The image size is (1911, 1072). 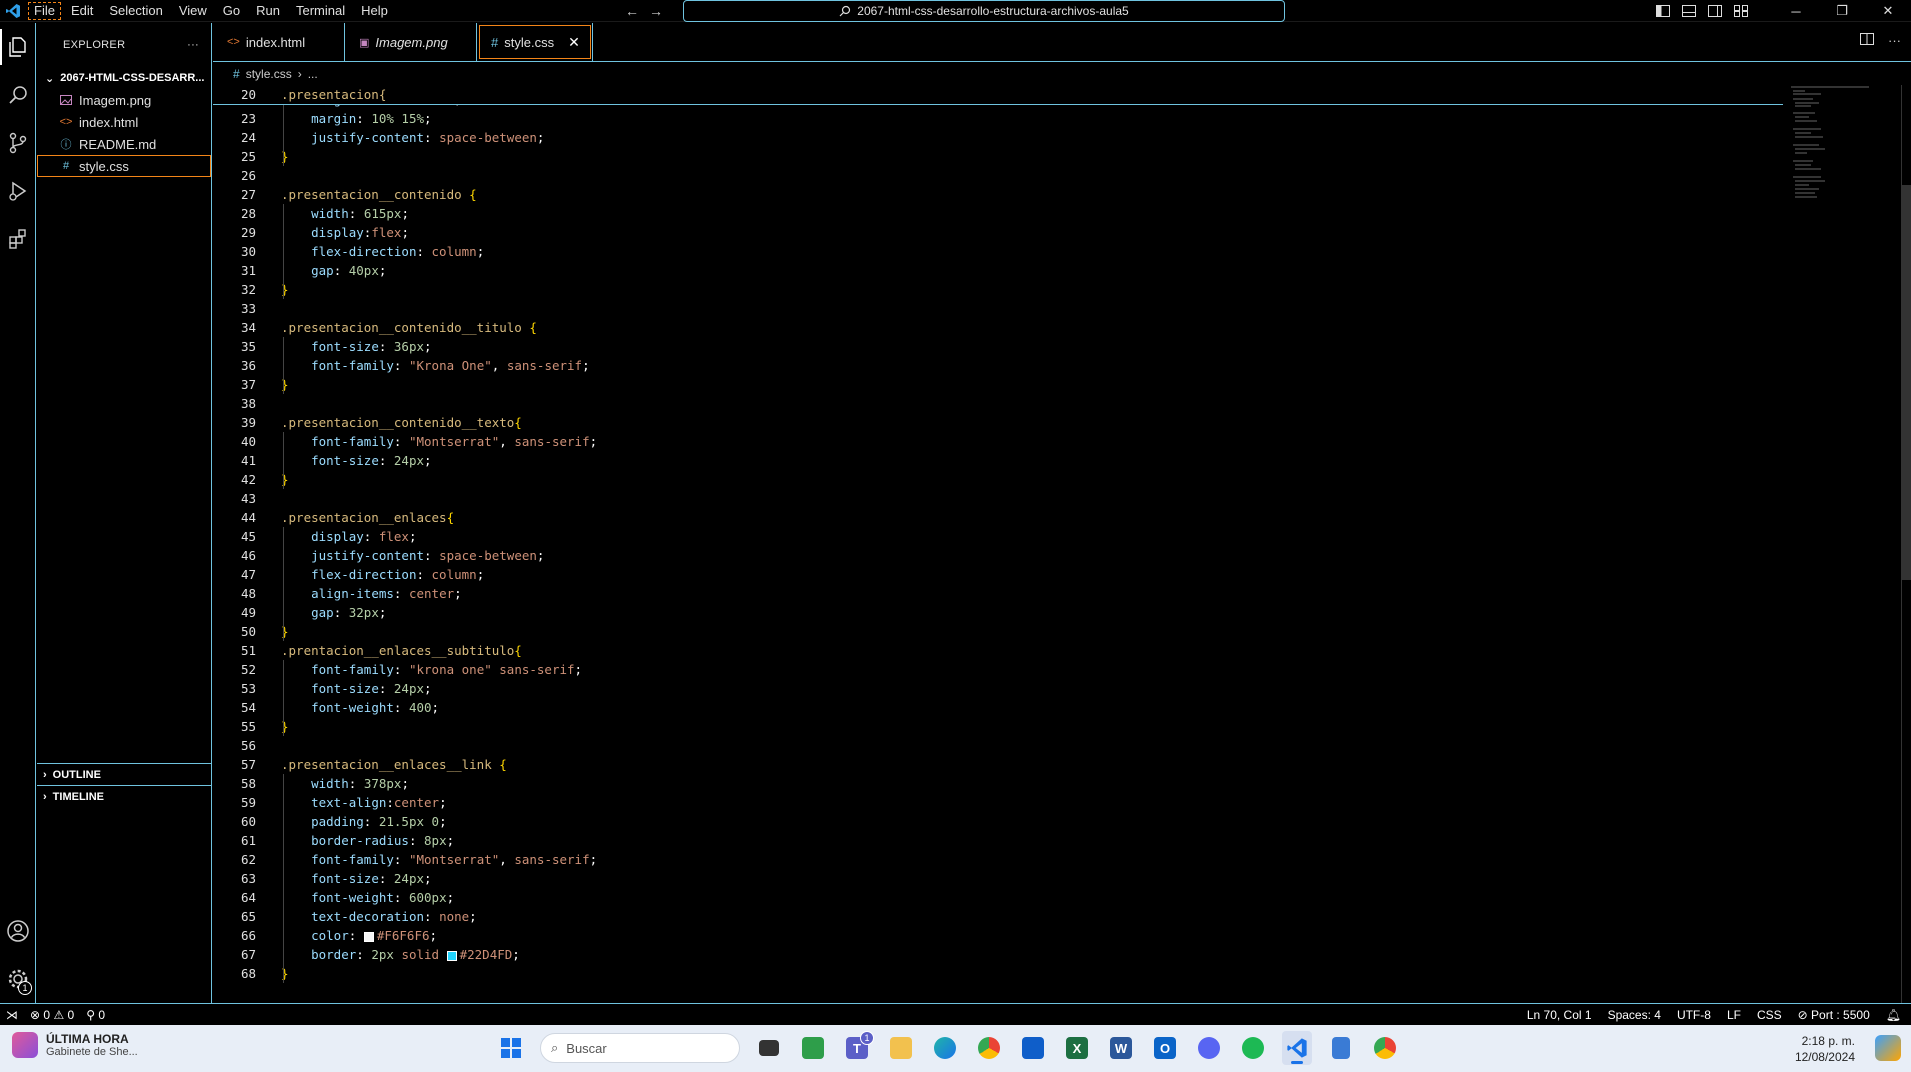 I want to click on tab-index-html: <> index.html, so click(x=279, y=42).